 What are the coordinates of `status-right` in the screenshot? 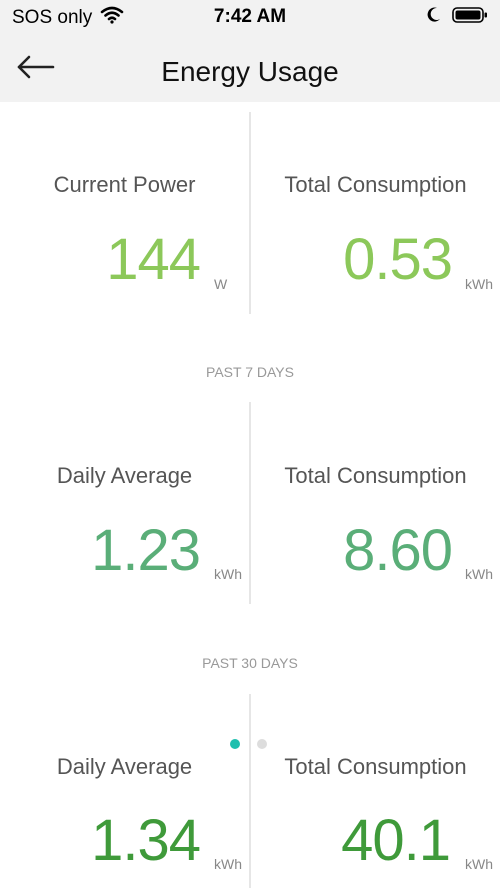 It's located at (457, 17).